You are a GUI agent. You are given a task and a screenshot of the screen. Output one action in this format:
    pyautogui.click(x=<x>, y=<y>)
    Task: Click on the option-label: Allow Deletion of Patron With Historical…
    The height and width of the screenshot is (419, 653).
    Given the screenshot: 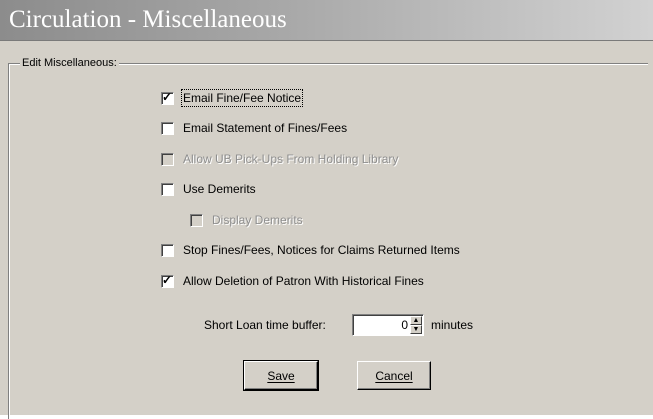 What is the action you would take?
    pyautogui.click(x=303, y=281)
    